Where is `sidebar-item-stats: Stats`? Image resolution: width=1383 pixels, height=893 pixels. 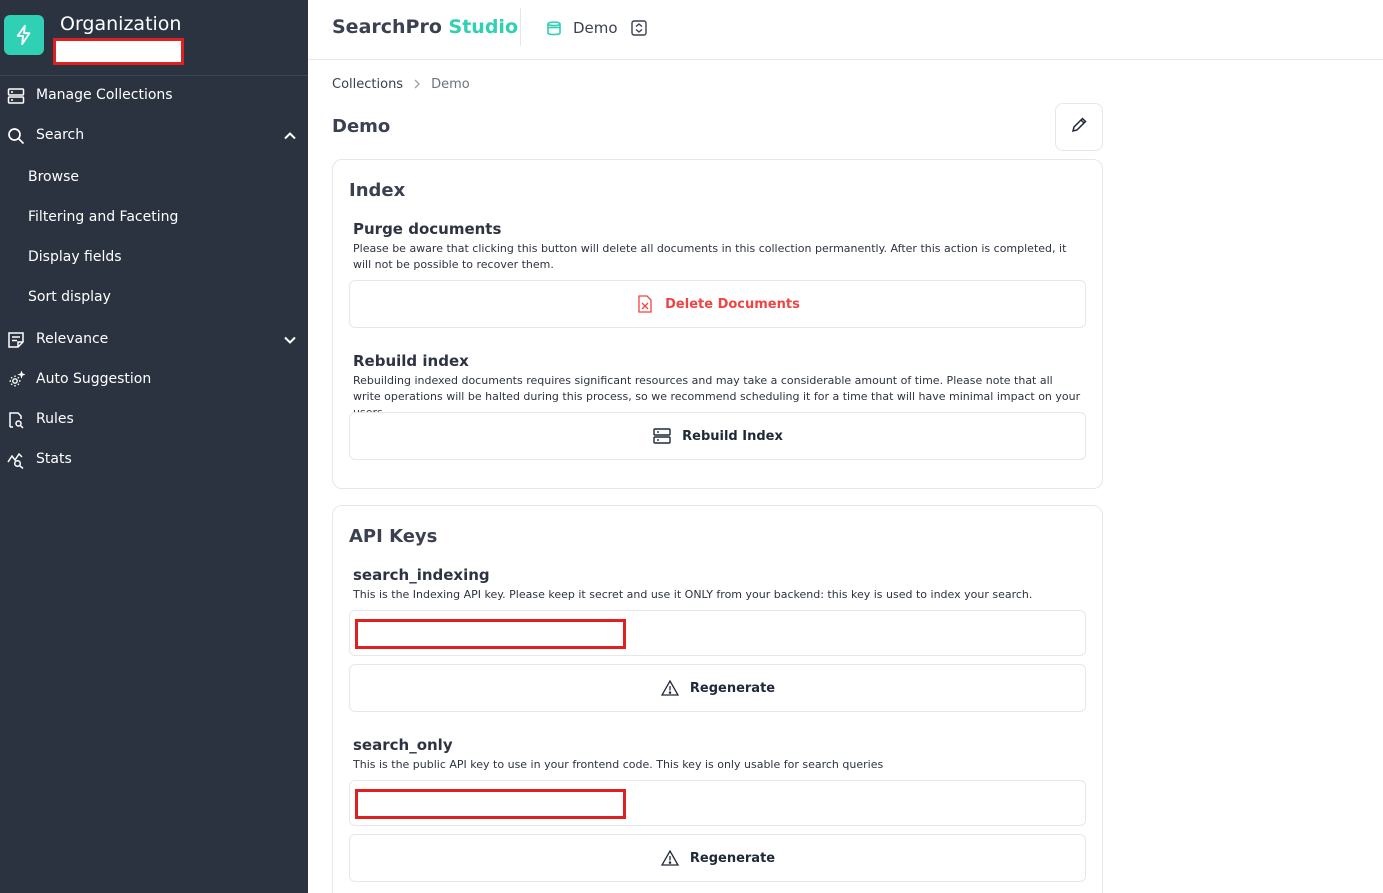
sidebar-item-stats: Stats is located at coordinates (154, 460).